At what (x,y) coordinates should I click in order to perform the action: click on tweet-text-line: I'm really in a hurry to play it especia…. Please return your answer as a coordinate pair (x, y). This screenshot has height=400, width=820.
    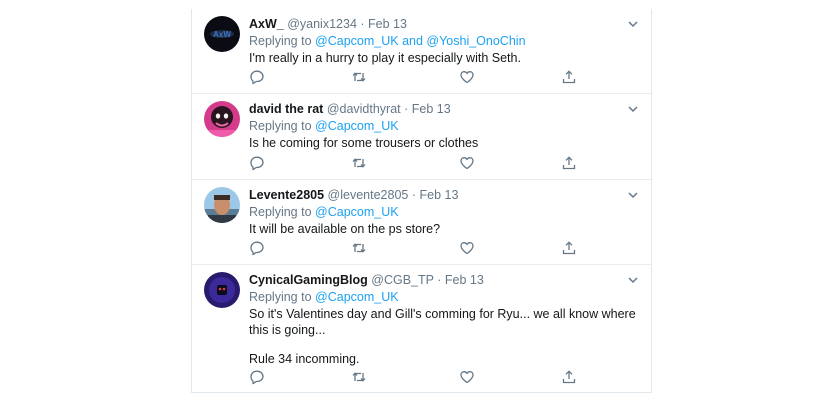
    Looking at the image, I should click on (385, 58).